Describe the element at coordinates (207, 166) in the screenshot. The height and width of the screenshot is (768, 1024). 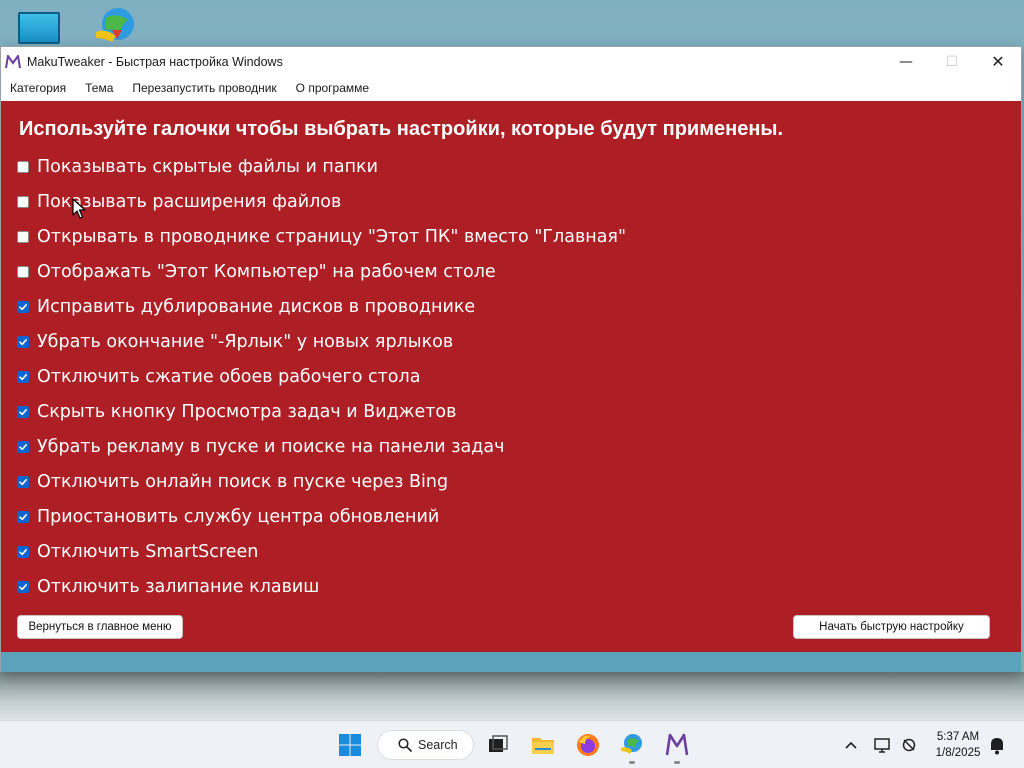
I see `option-label: Показывать скрытые файлы и папки` at that location.